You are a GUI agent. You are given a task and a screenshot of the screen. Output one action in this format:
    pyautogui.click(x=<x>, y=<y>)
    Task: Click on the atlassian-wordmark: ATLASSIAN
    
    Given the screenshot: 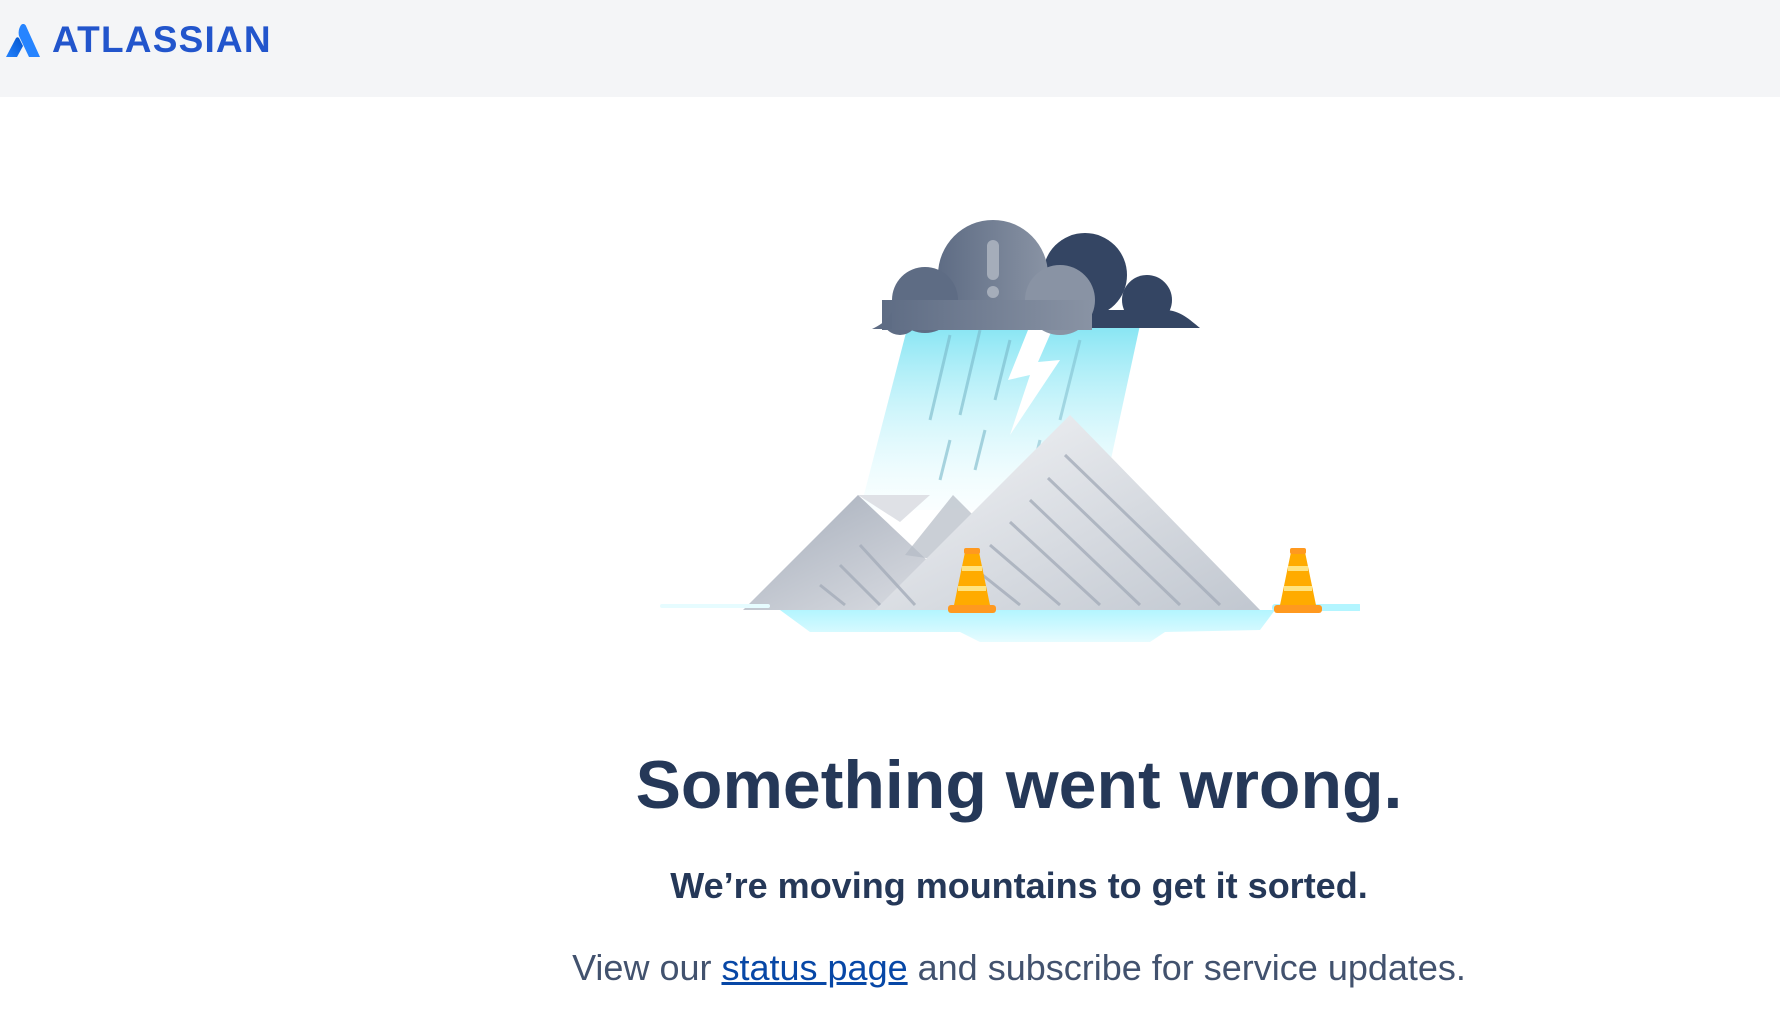 What is the action you would take?
    pyautogui.click(x=162, y=39)
    